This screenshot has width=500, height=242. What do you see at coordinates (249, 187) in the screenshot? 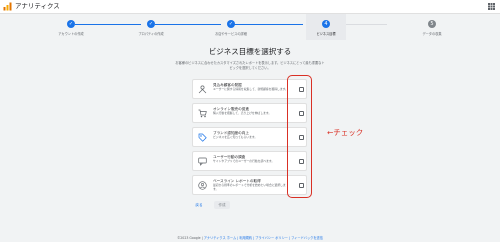
I see `option-subtitle: 最初から標準のレポートで分析を始めたい場合に選択します。` at bounding box center [249, 187].